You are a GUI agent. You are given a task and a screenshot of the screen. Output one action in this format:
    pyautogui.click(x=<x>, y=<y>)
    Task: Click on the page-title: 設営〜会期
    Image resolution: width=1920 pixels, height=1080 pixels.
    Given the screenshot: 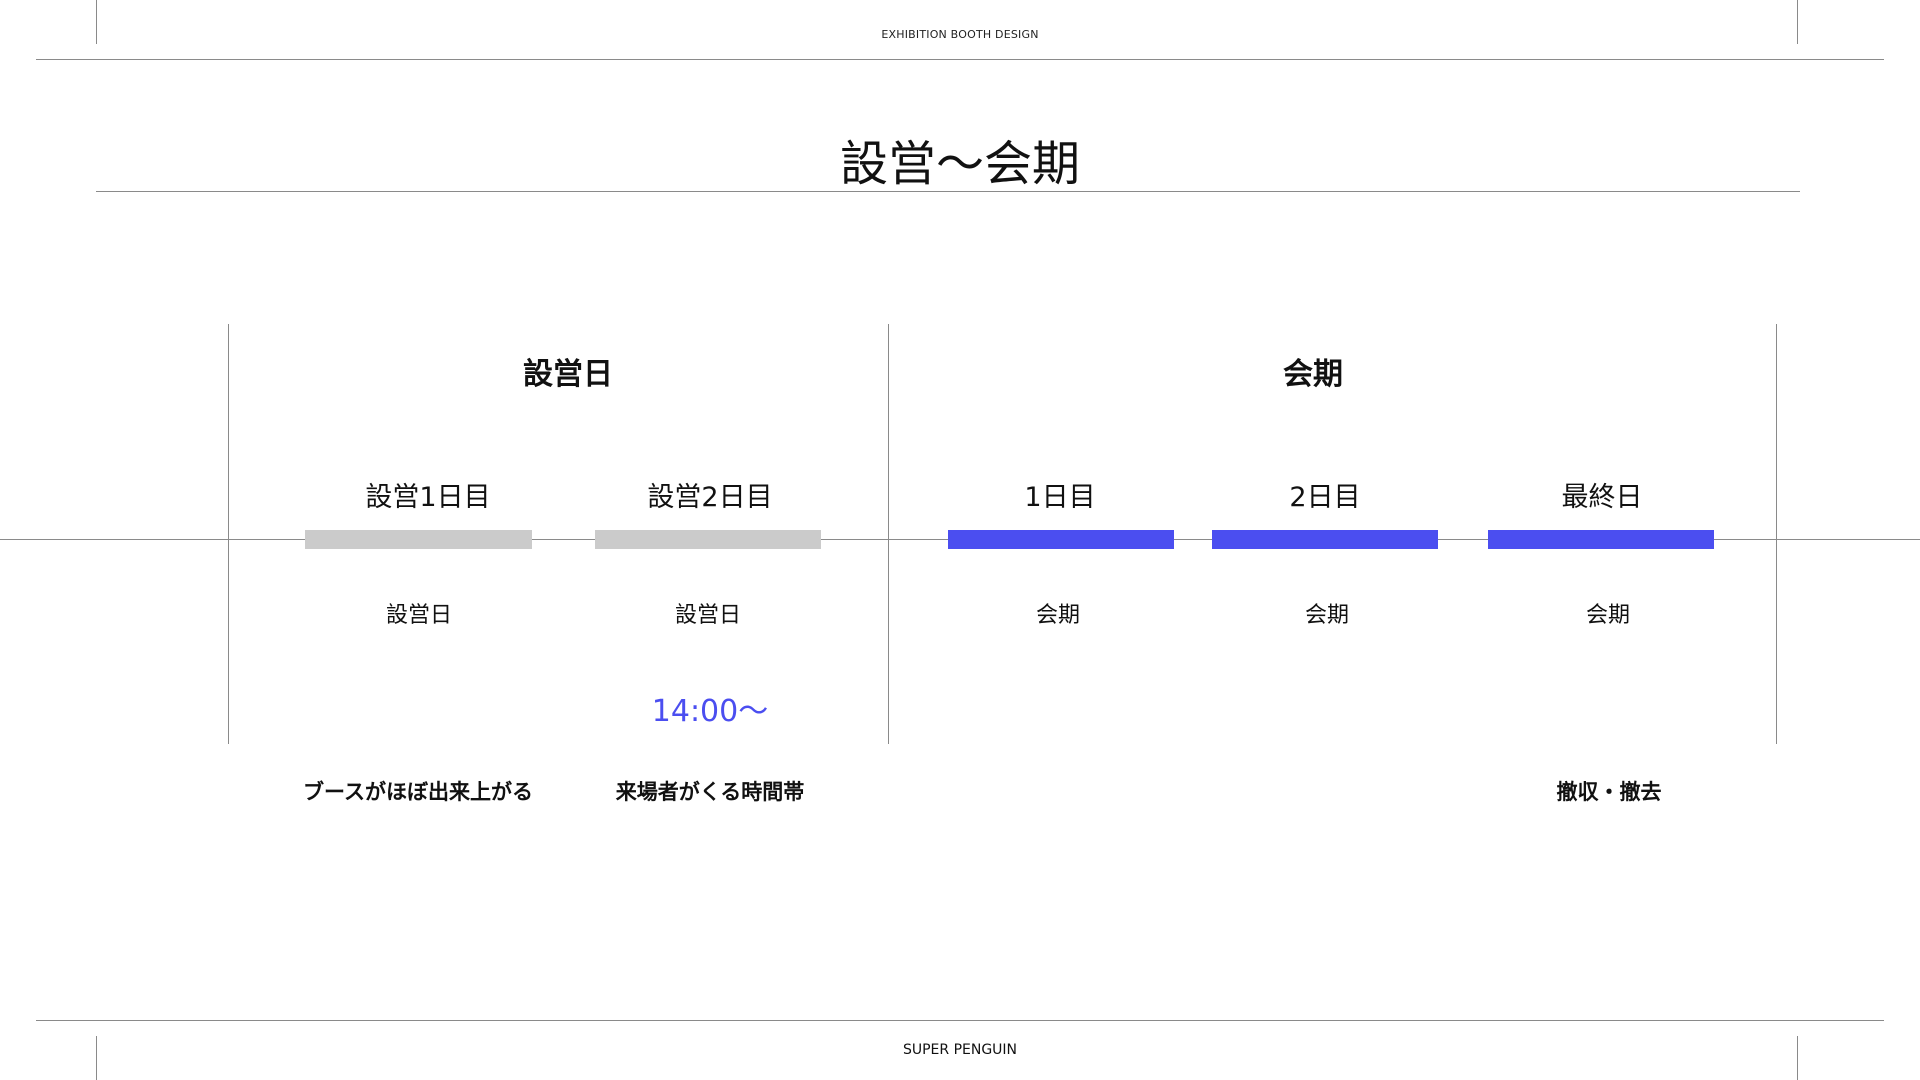 What is the action you would take?
    pyautogui.click(x=959, y=164)
    